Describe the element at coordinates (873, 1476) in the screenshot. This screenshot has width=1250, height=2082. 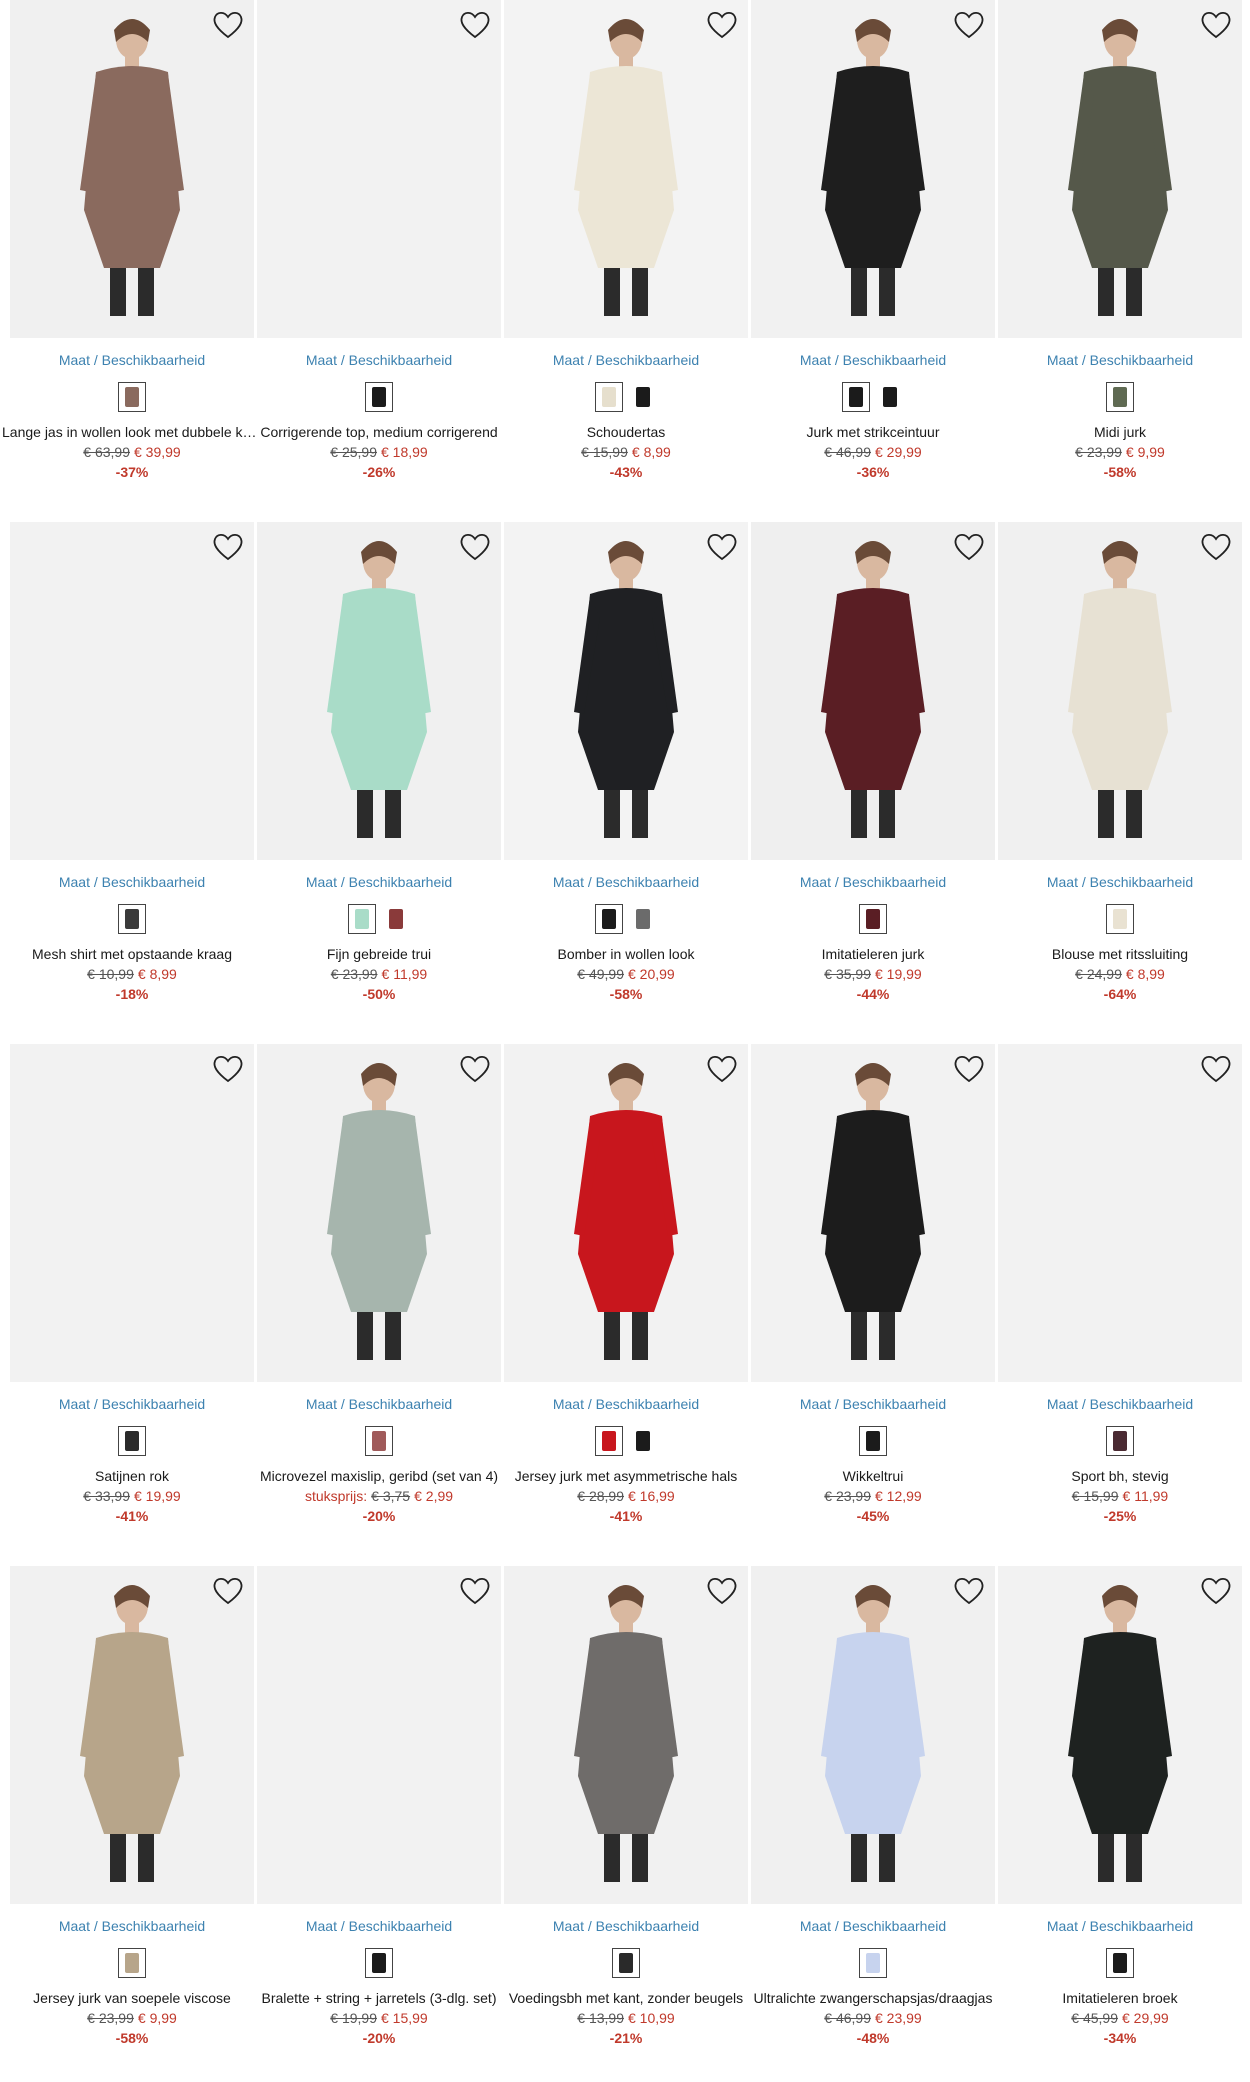
I see `product-name: Wikkeltrui` at that location.